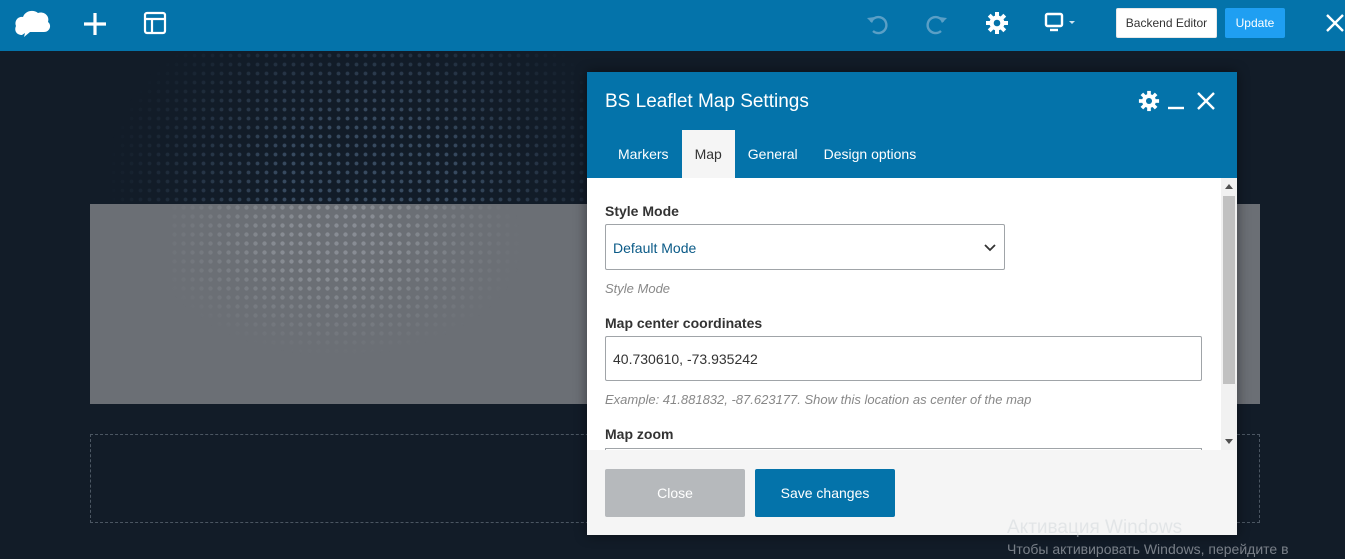 Image resolution: width=1345 pixels, height=559 pixels. I want to click on editor-toolbar: Backend Editor Update, so click(672, 25).